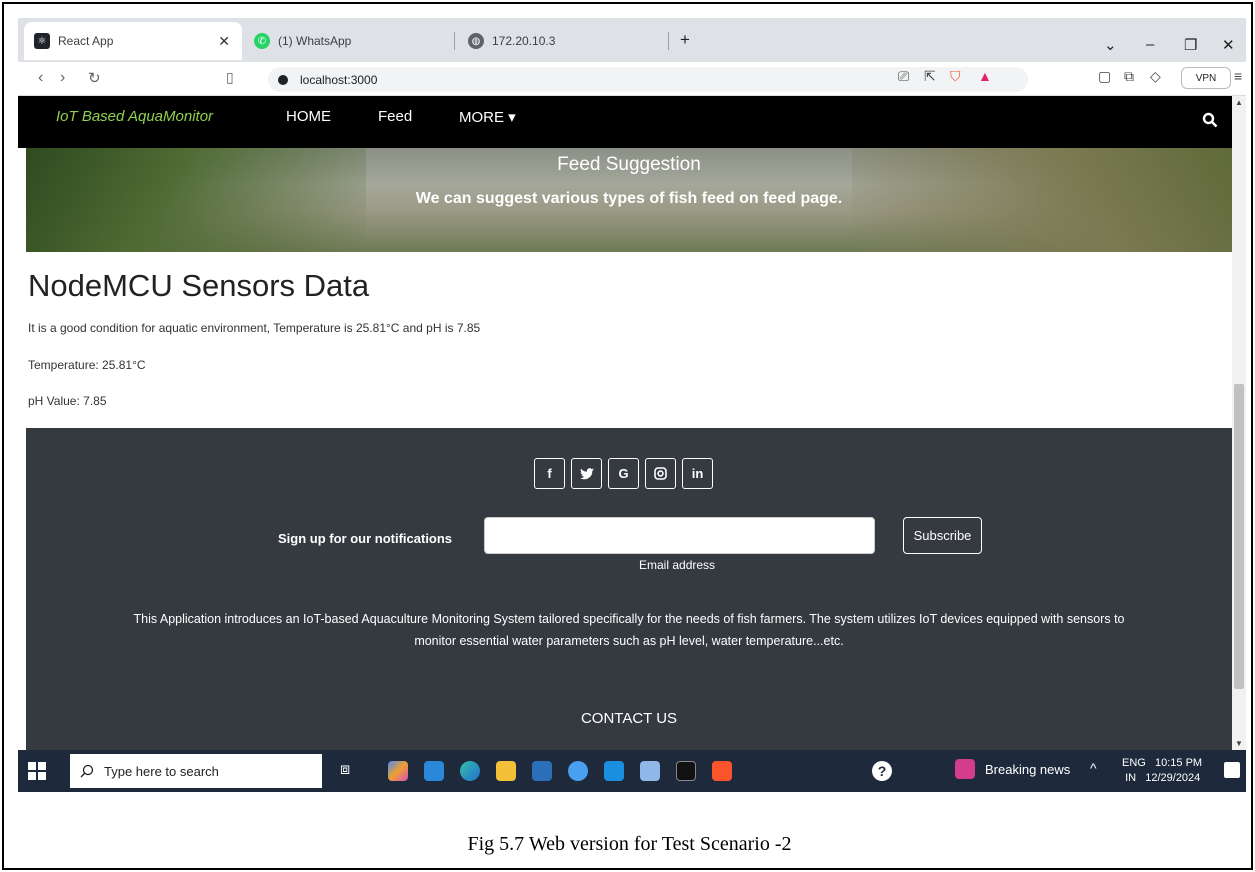 The height and width of the screenshot is (872, 1255). What do you see at coordinates (686, 771) in the screenshot?
I see `terminal-icon` at bounding box center [686, 771].